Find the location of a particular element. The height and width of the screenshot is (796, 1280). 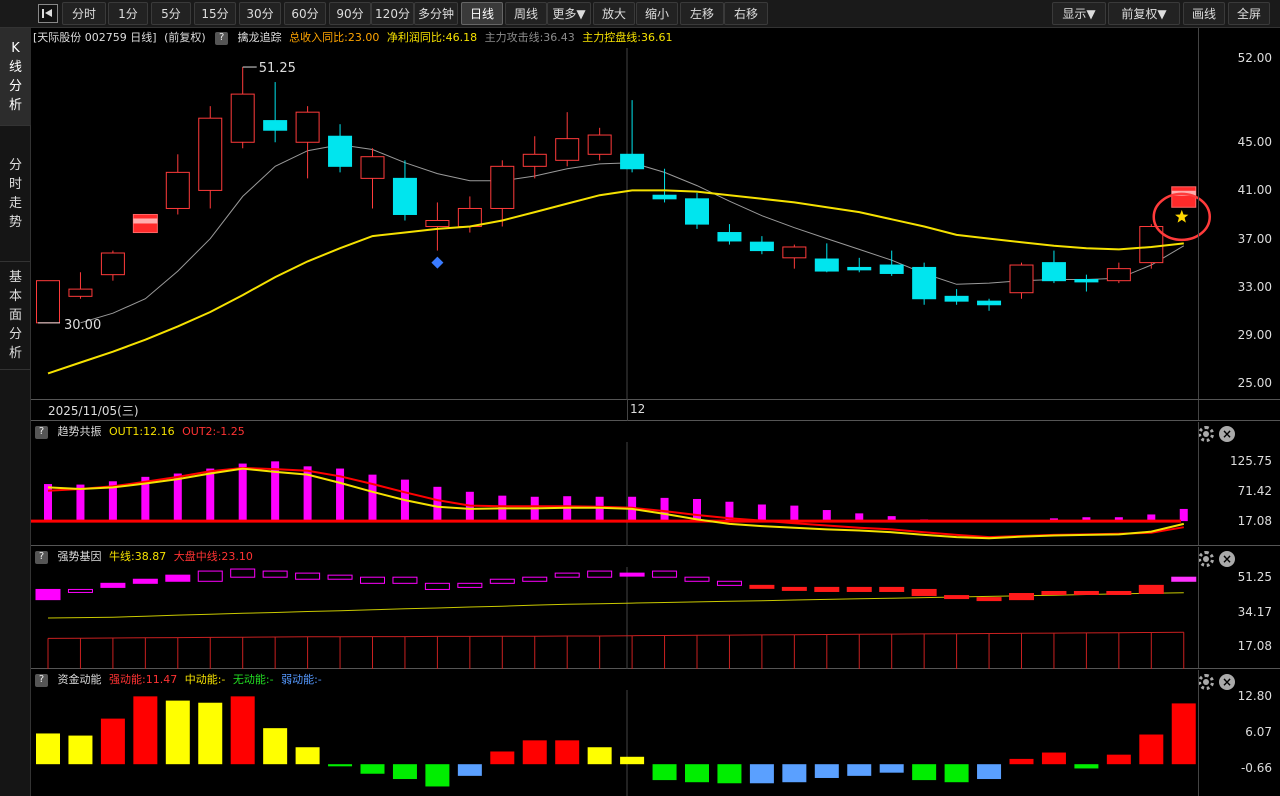

fund-tick: -0.66 is located at coordinates (1256, 767).